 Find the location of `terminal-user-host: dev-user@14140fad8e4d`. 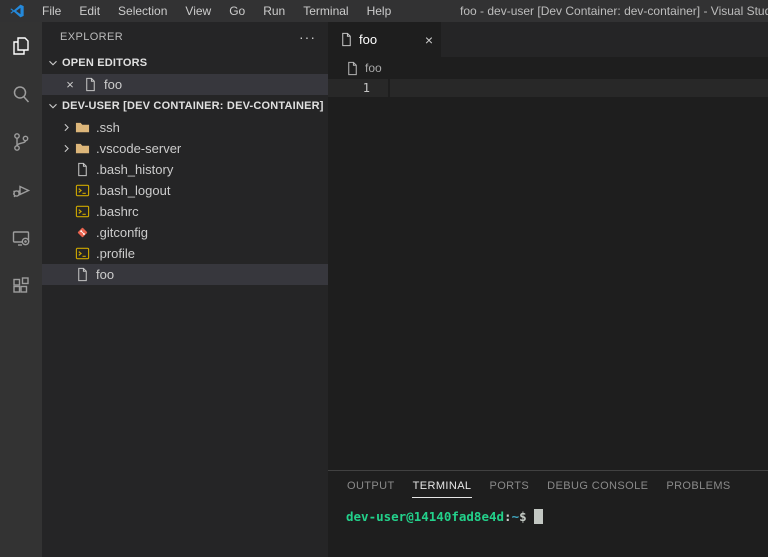

terminal-user-host: dev-user@14140fad8e4d is located at coordinates (425, 516).